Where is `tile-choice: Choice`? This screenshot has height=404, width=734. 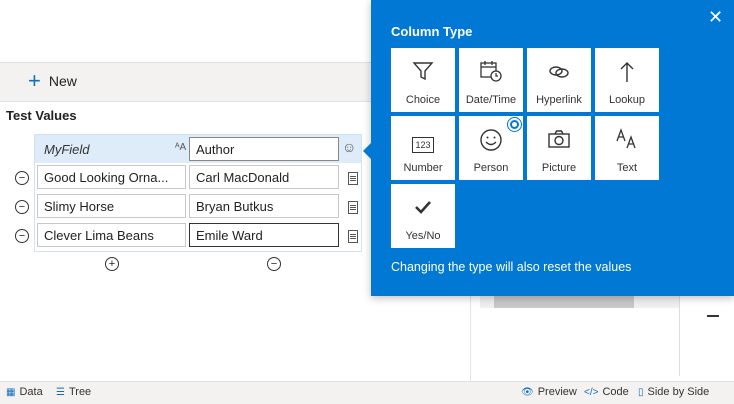
tile-choice: Choice is located at coordinates (423, 80).